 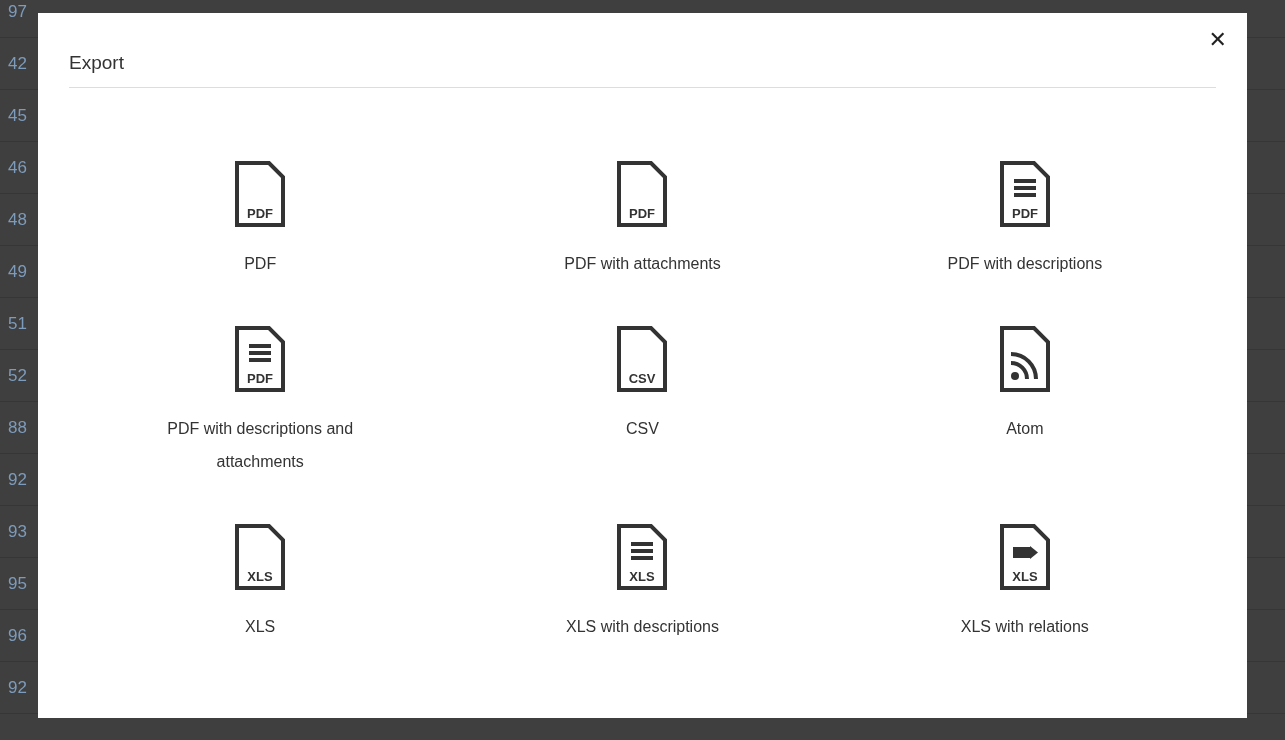 What do you see at coordinates (17, 427) in the screenshot?
I see `row-number: 88` at bounding box center [17, 427].